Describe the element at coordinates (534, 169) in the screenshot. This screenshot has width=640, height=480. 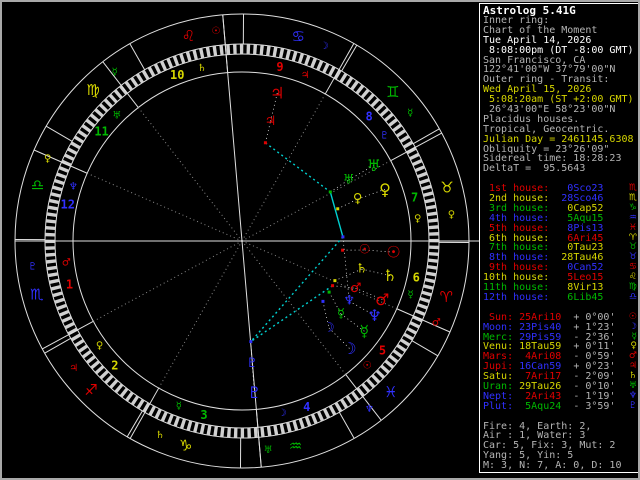
I see `info-line-16: DeltaT = 95.5643` at that location.